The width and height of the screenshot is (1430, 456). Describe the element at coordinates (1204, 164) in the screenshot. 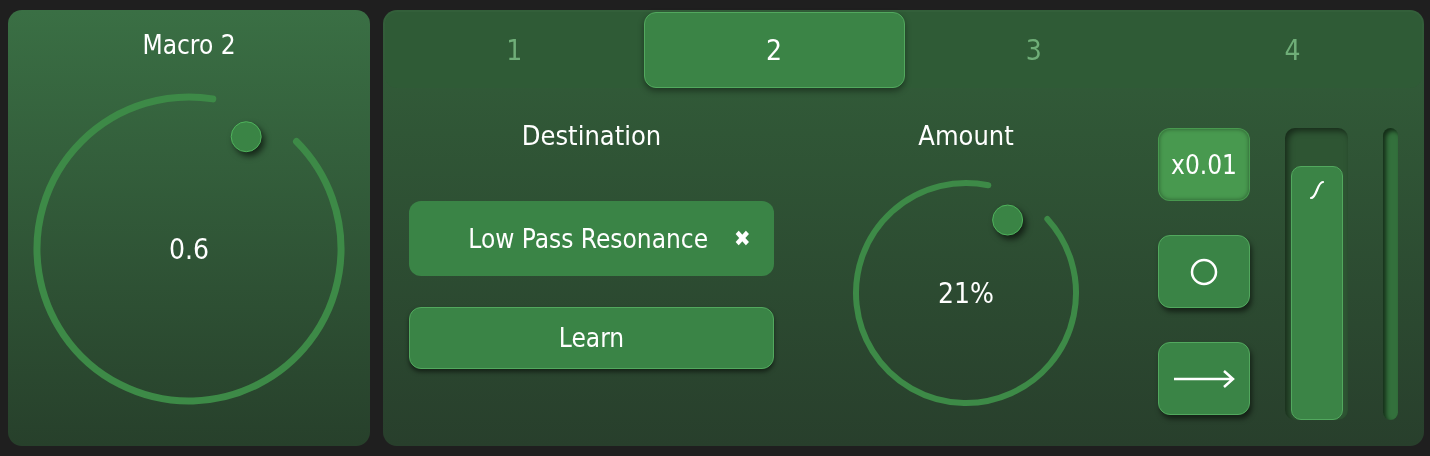

I see `scale-button: x0.01` at that location.